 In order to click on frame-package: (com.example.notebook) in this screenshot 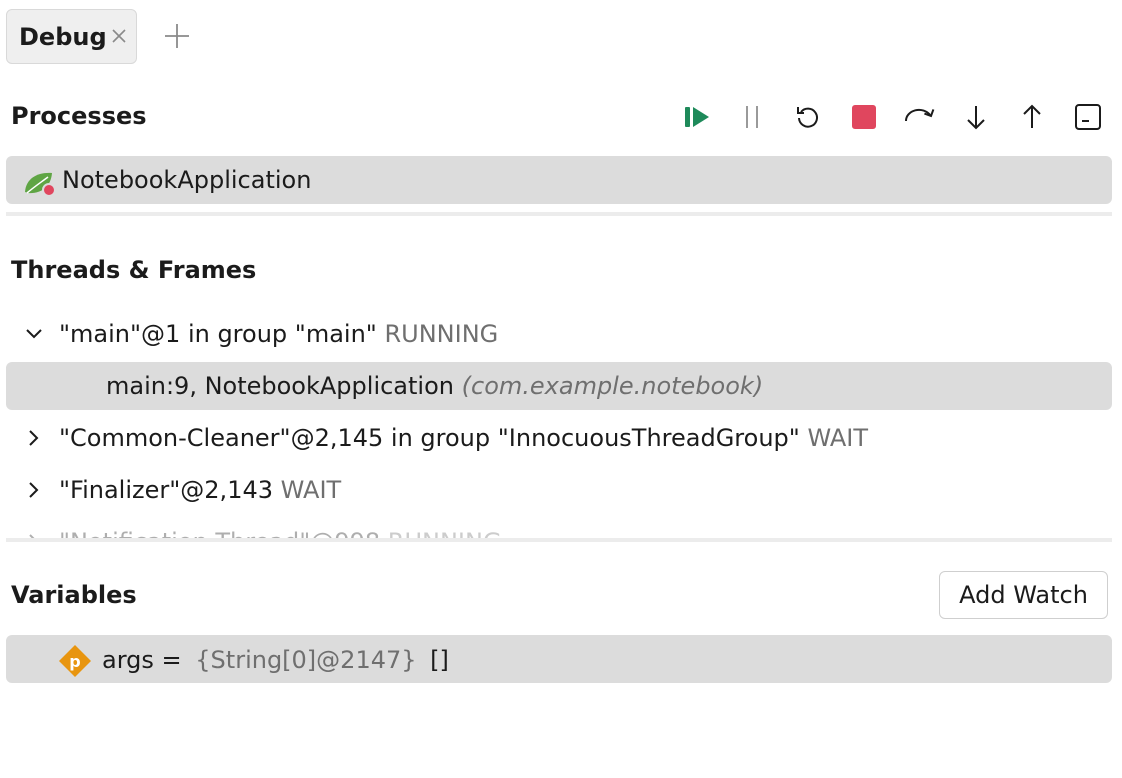, I will do `click(613, 386)`.